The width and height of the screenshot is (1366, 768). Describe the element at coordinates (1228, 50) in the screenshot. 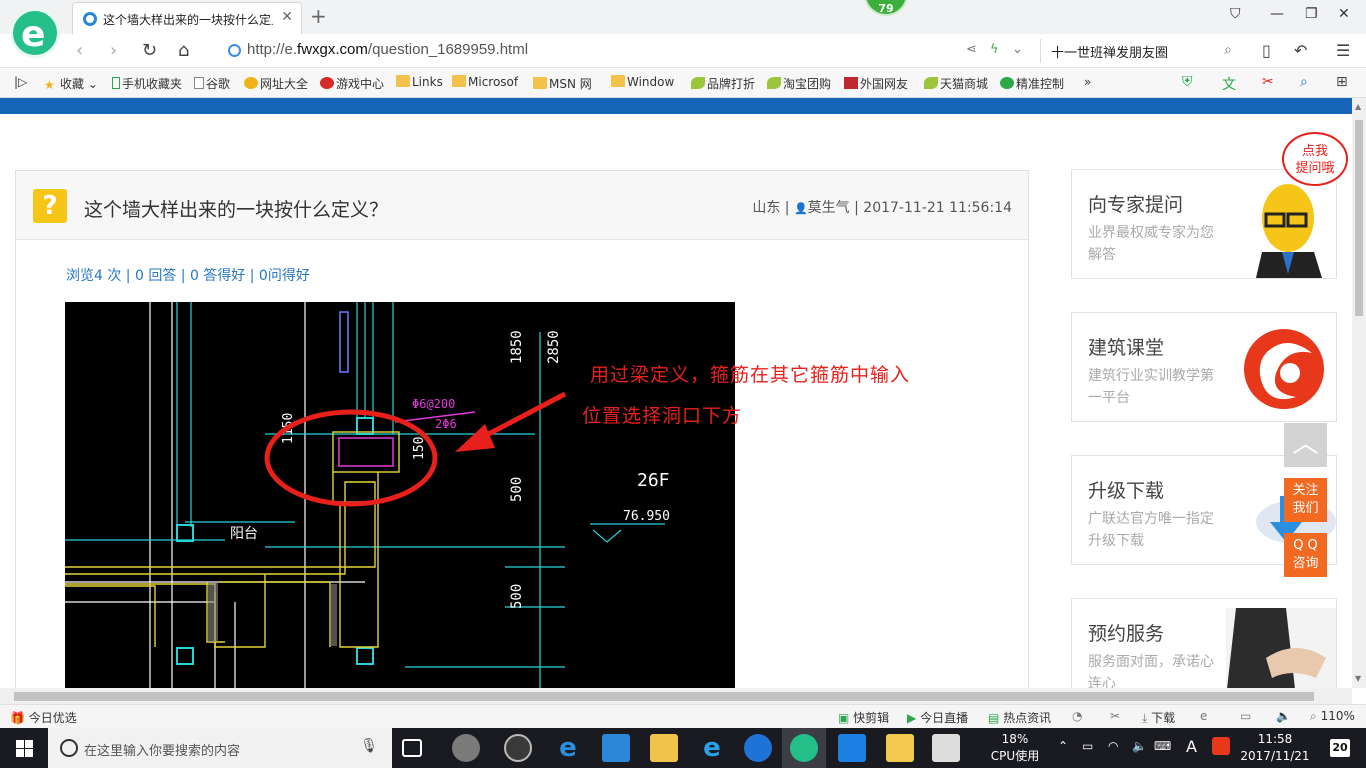

I see `search-icon: ⌕` at that location.